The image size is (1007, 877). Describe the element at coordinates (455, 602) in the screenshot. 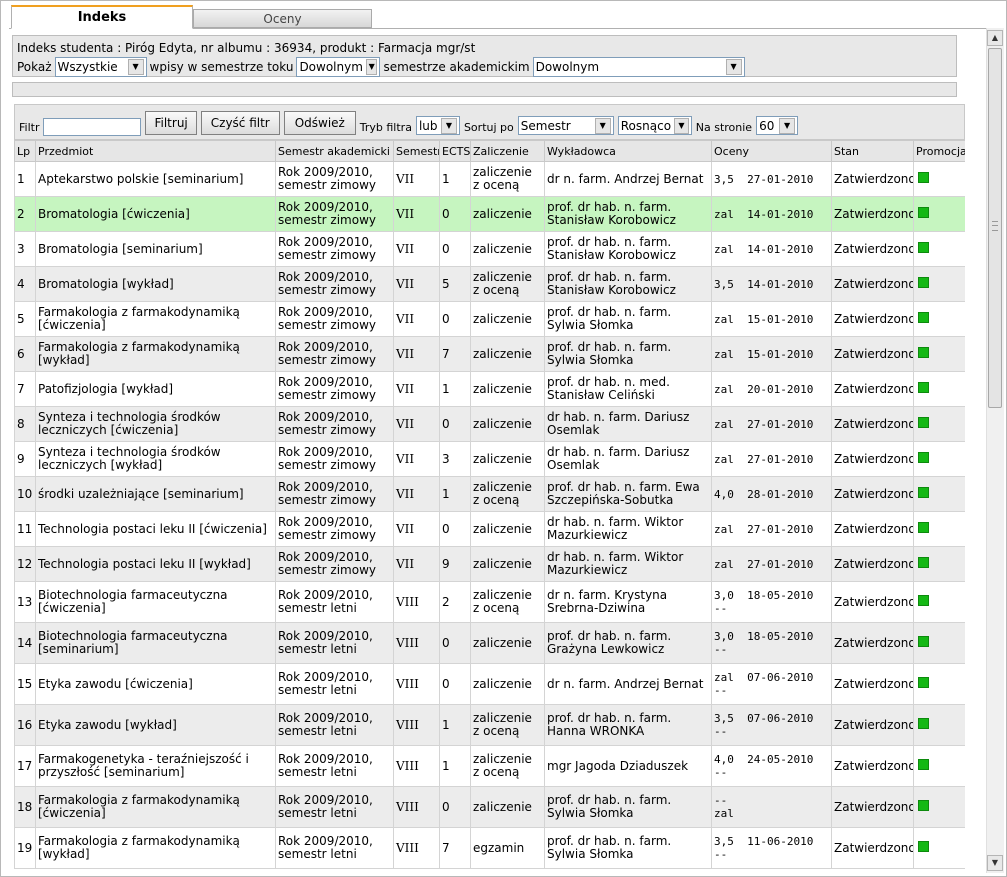

I see `ects-cell: 2` at that location.